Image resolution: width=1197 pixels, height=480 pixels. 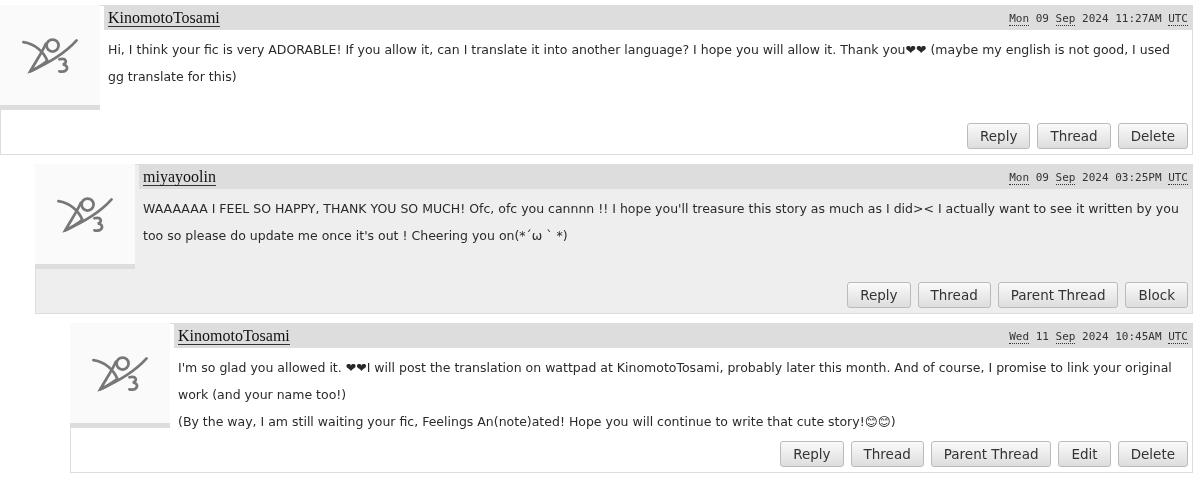 I want to click on comment-text: (By the way, I am still waiting your fic, Feelings An(note)ated! Hope you will continue to write that cute story!😊😊), so click(x=537, y=422).